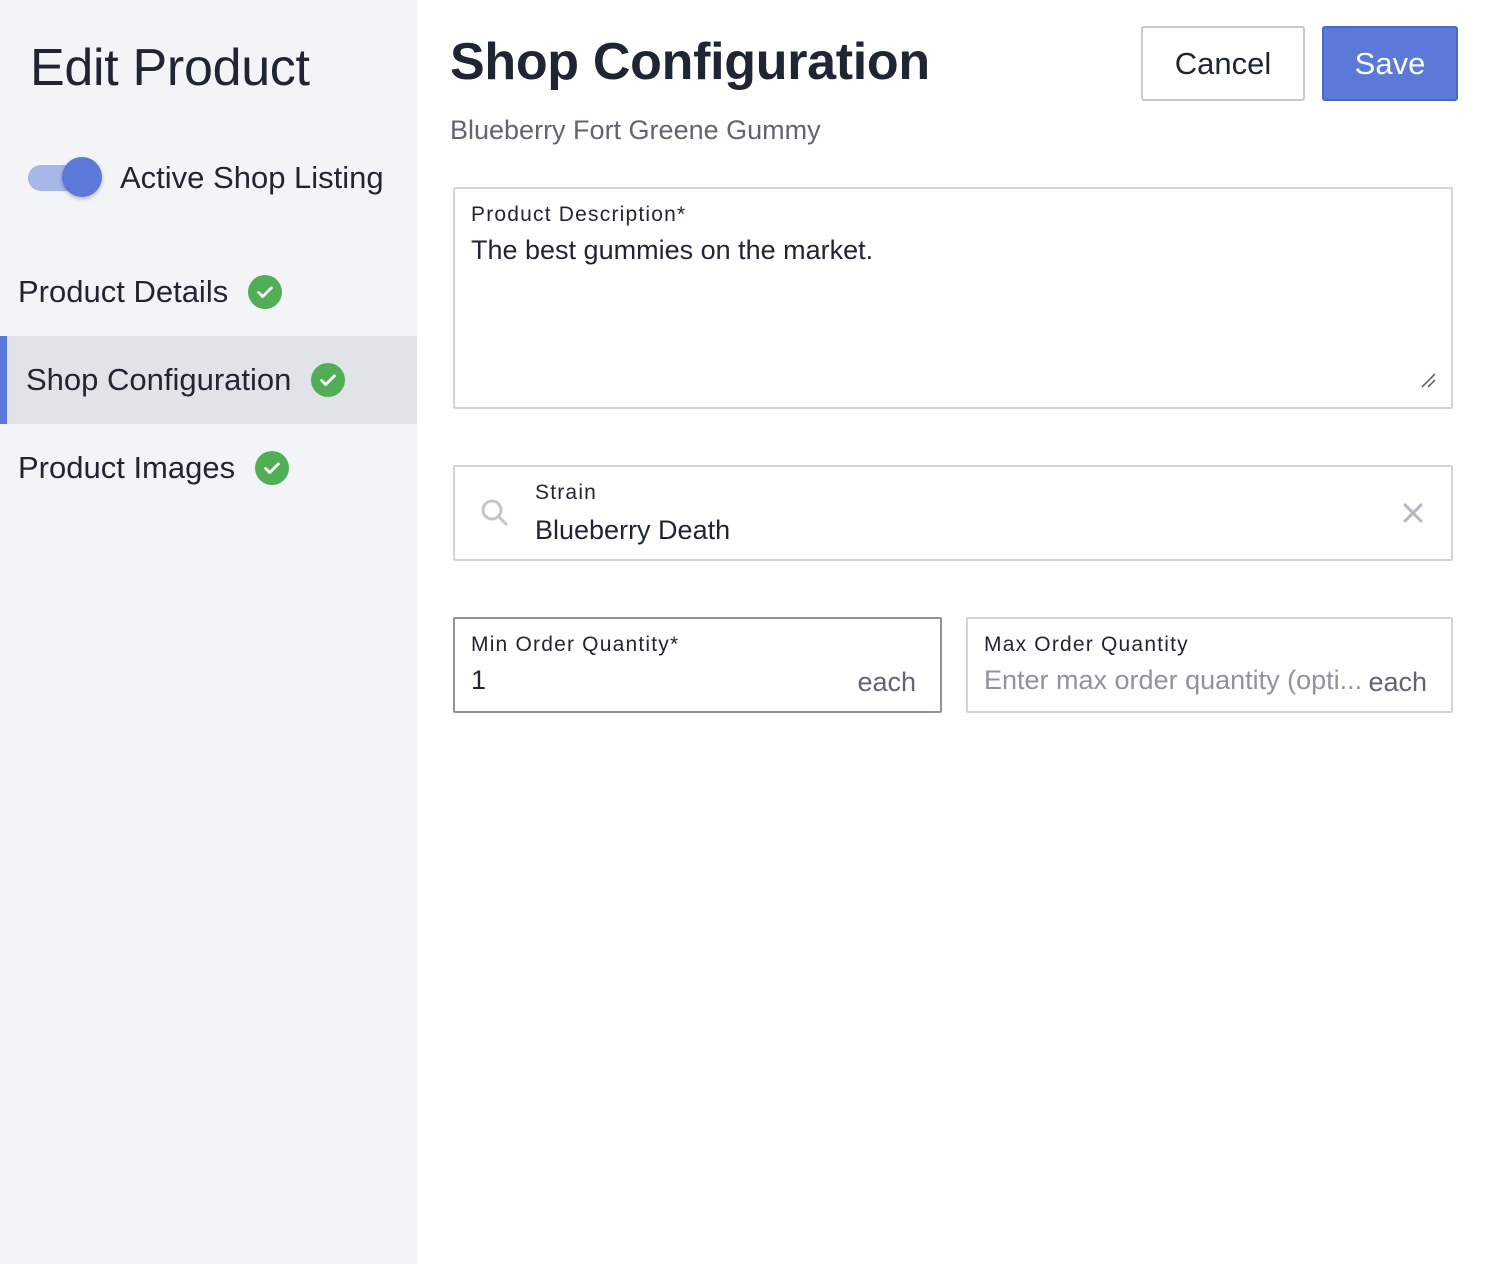  Describe the element at coordinates (953, 513) in the screenshot. I see `strain-search-field: Strain Blueberry Death` at that location.